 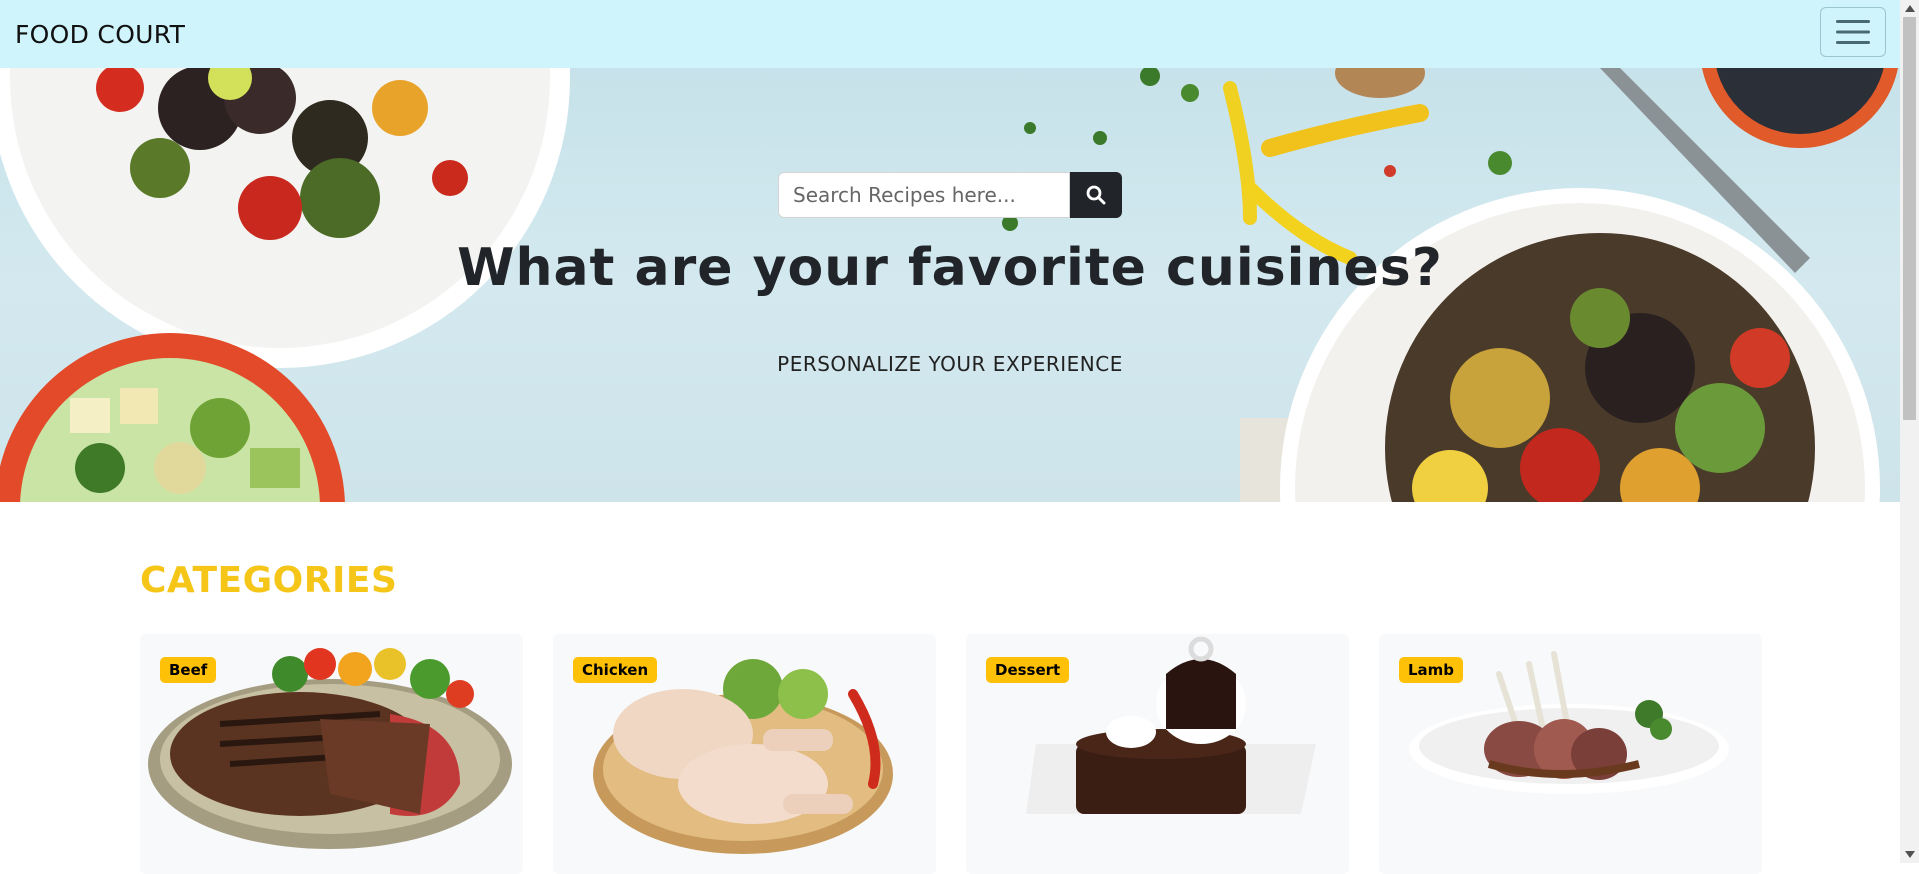 What do you see at coordinates (1570, 754) in the screenshot?
I see `category-card-lamb: Lamb` at bounding box center [1570, 754].